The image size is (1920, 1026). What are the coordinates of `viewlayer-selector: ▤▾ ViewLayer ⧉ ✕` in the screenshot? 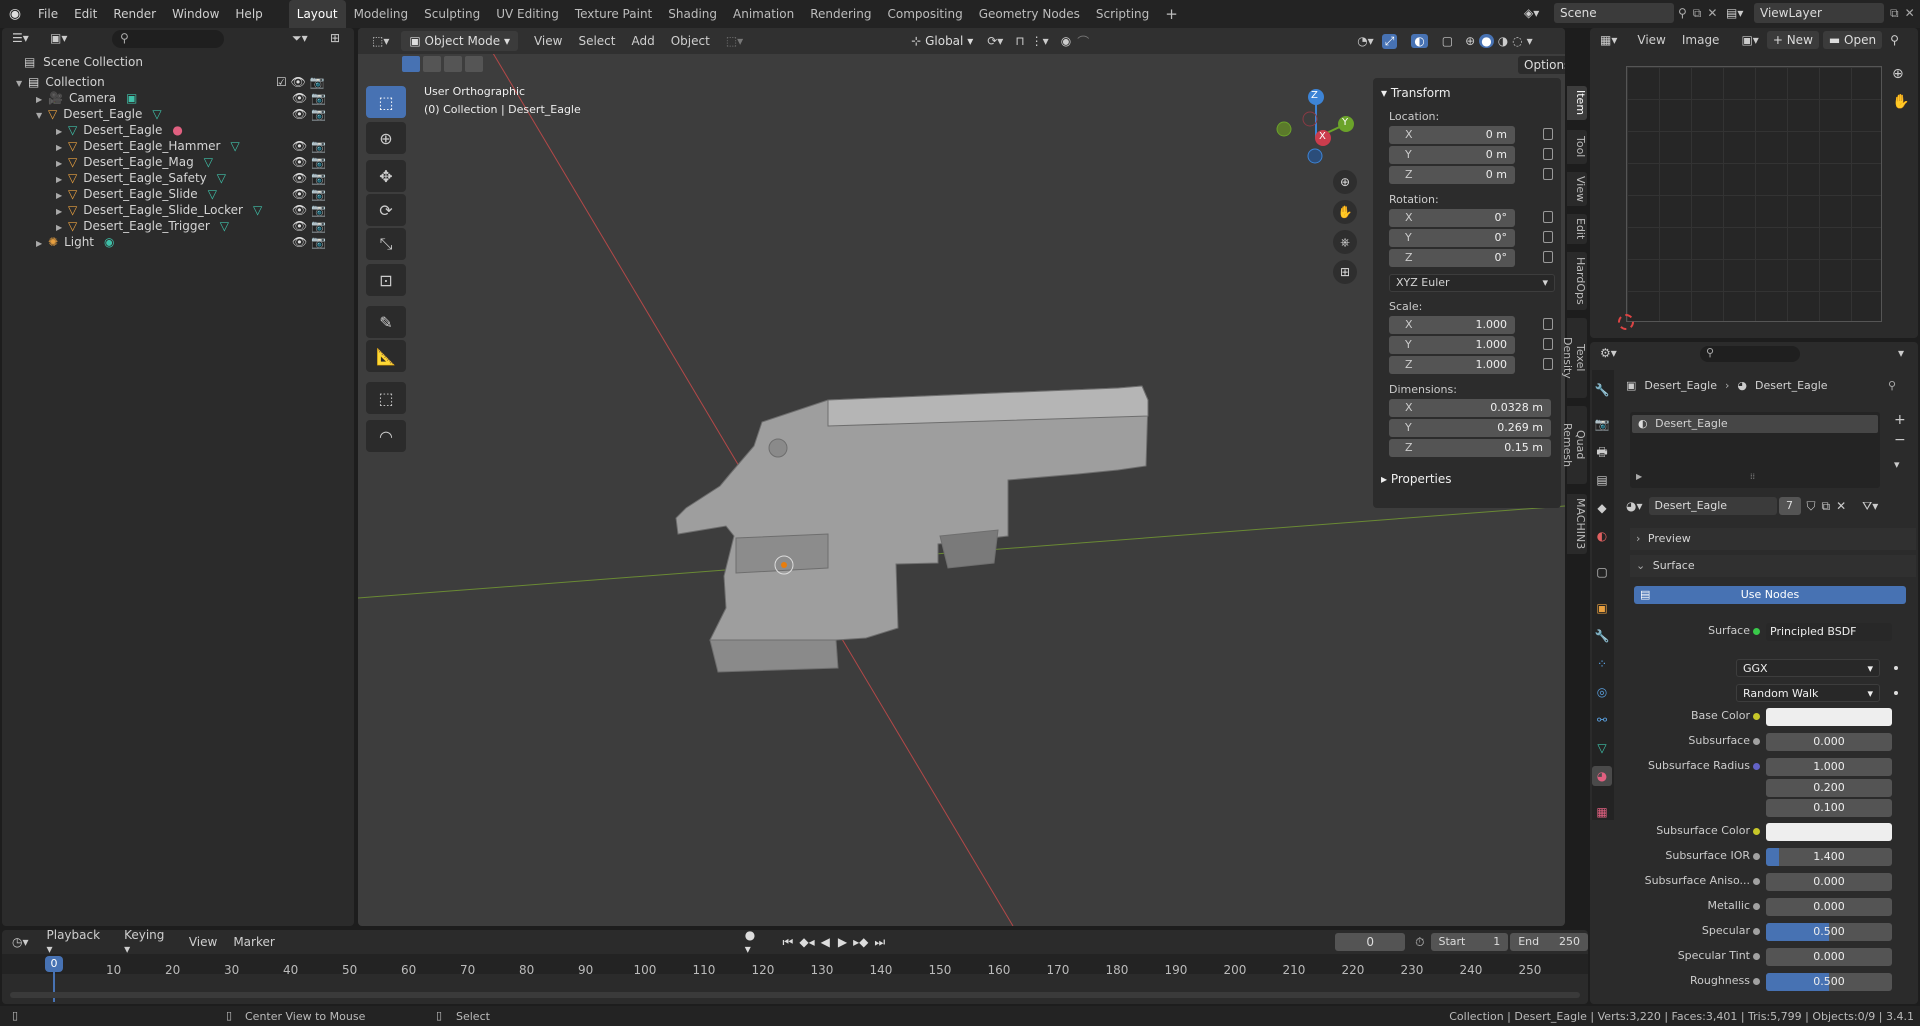 It's located at (1821, 13).